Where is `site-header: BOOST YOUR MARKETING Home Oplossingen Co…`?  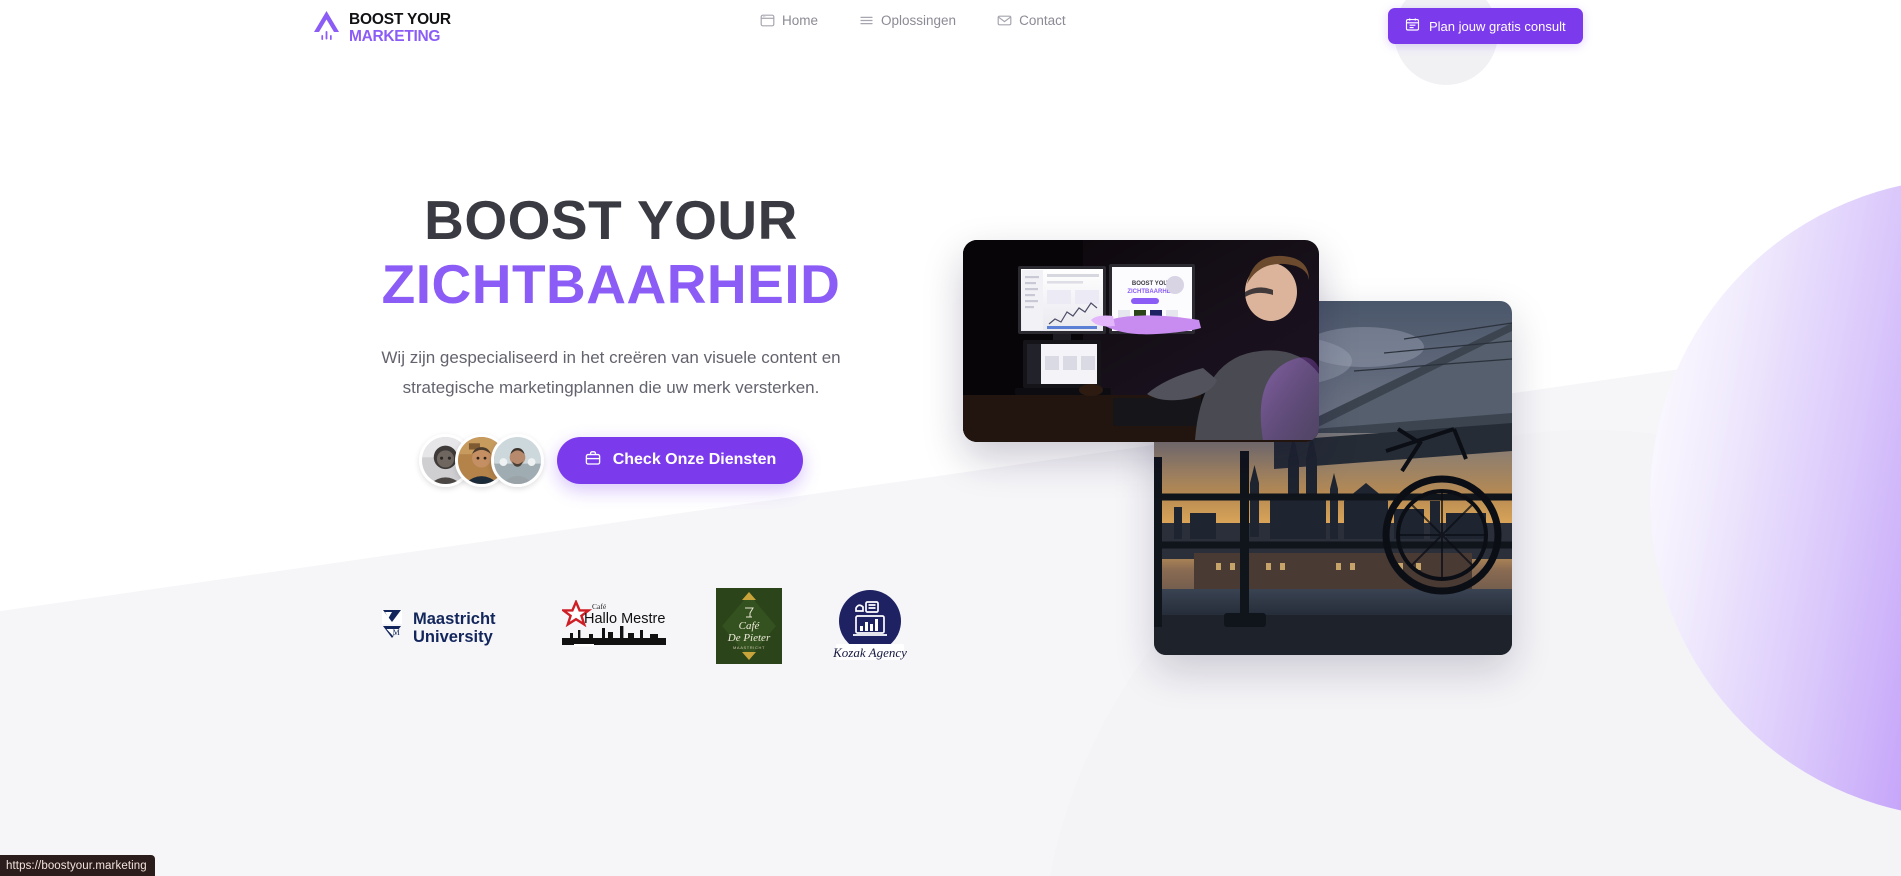
site-header: BOOST YOUR MARKETING Home Oplossingen Co… is located at coordinates (950, 29).